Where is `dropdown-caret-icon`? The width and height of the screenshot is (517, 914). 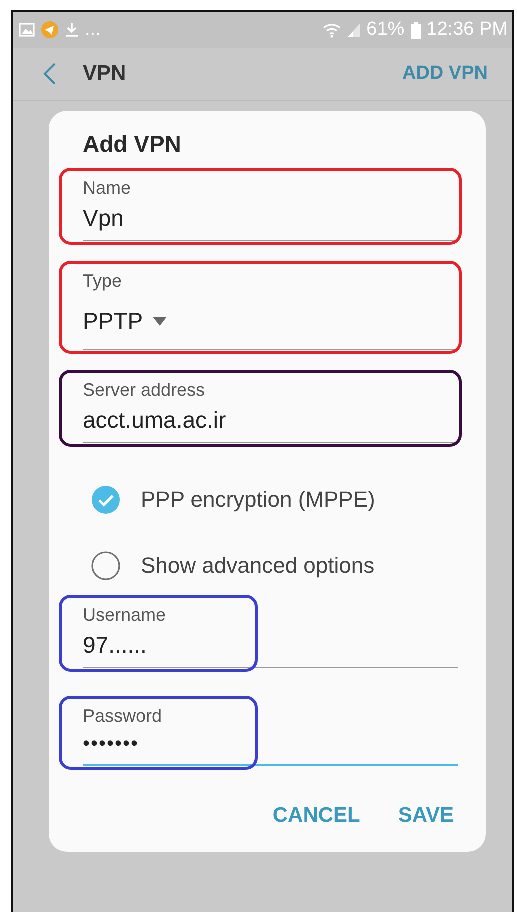
dropdown-caret-icon is located at coordinates (160, 321).